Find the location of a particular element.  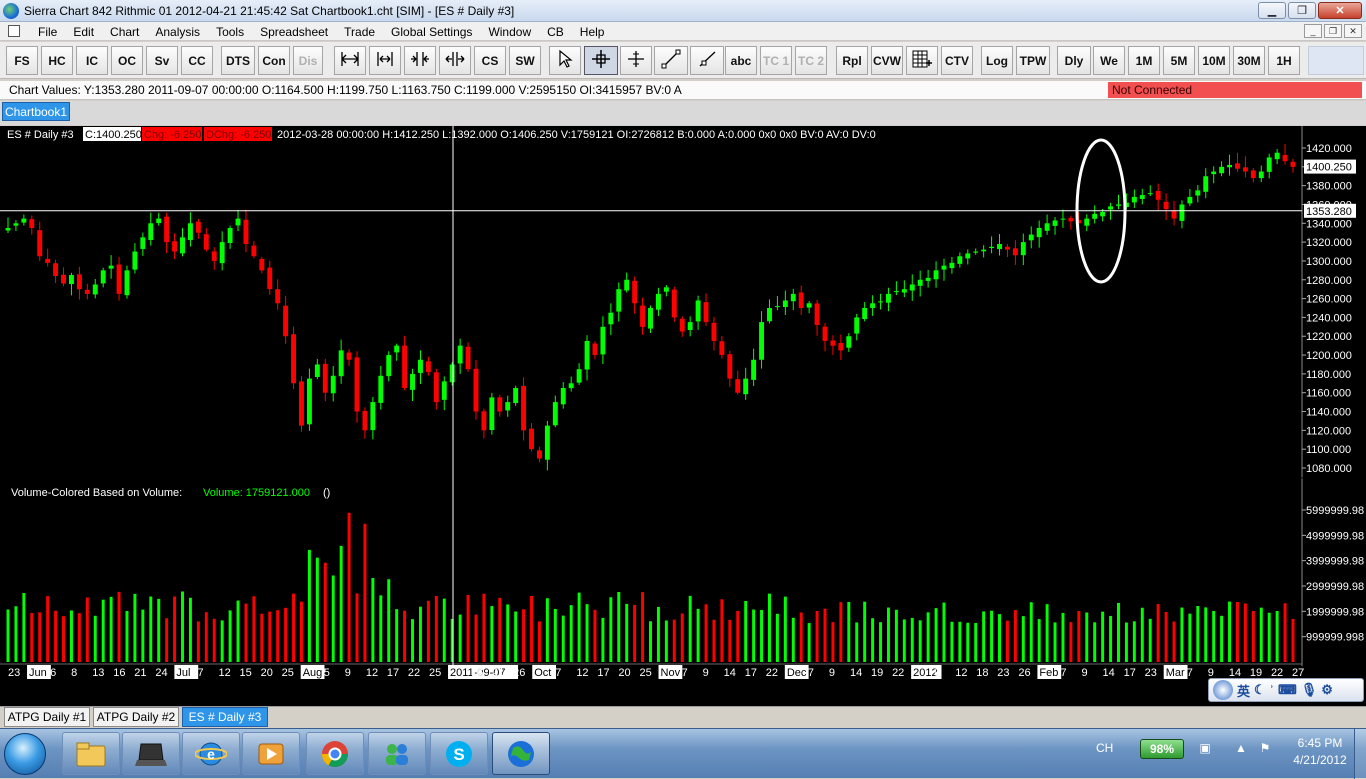

toolbar-button-scale-width is located at coordinates (385, 60).